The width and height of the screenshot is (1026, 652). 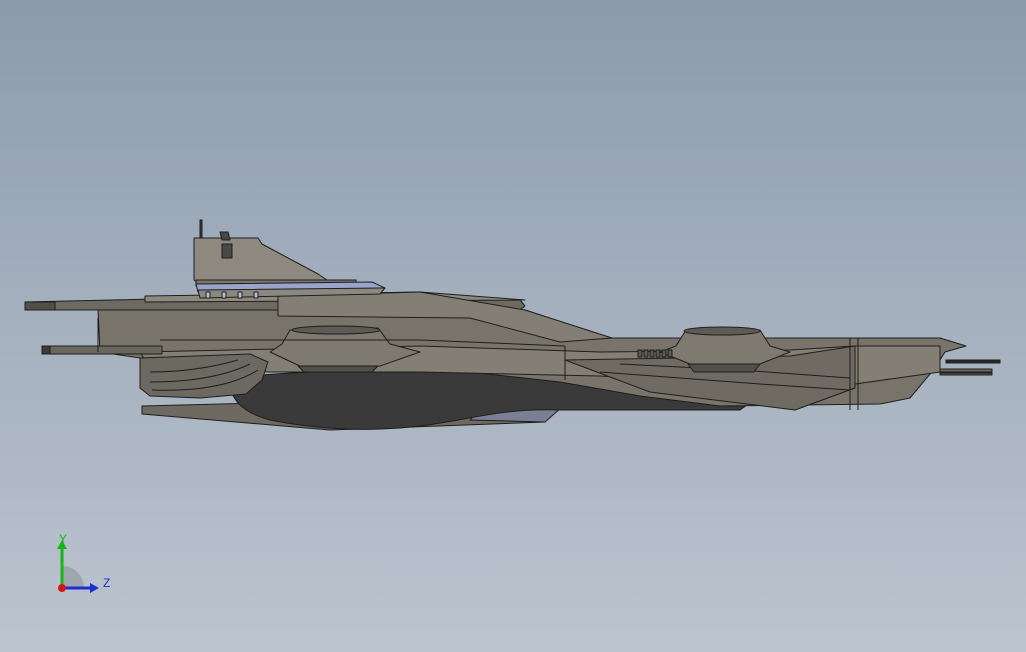 I want to click on rear-rail-cap, so click(x=46, y=350).